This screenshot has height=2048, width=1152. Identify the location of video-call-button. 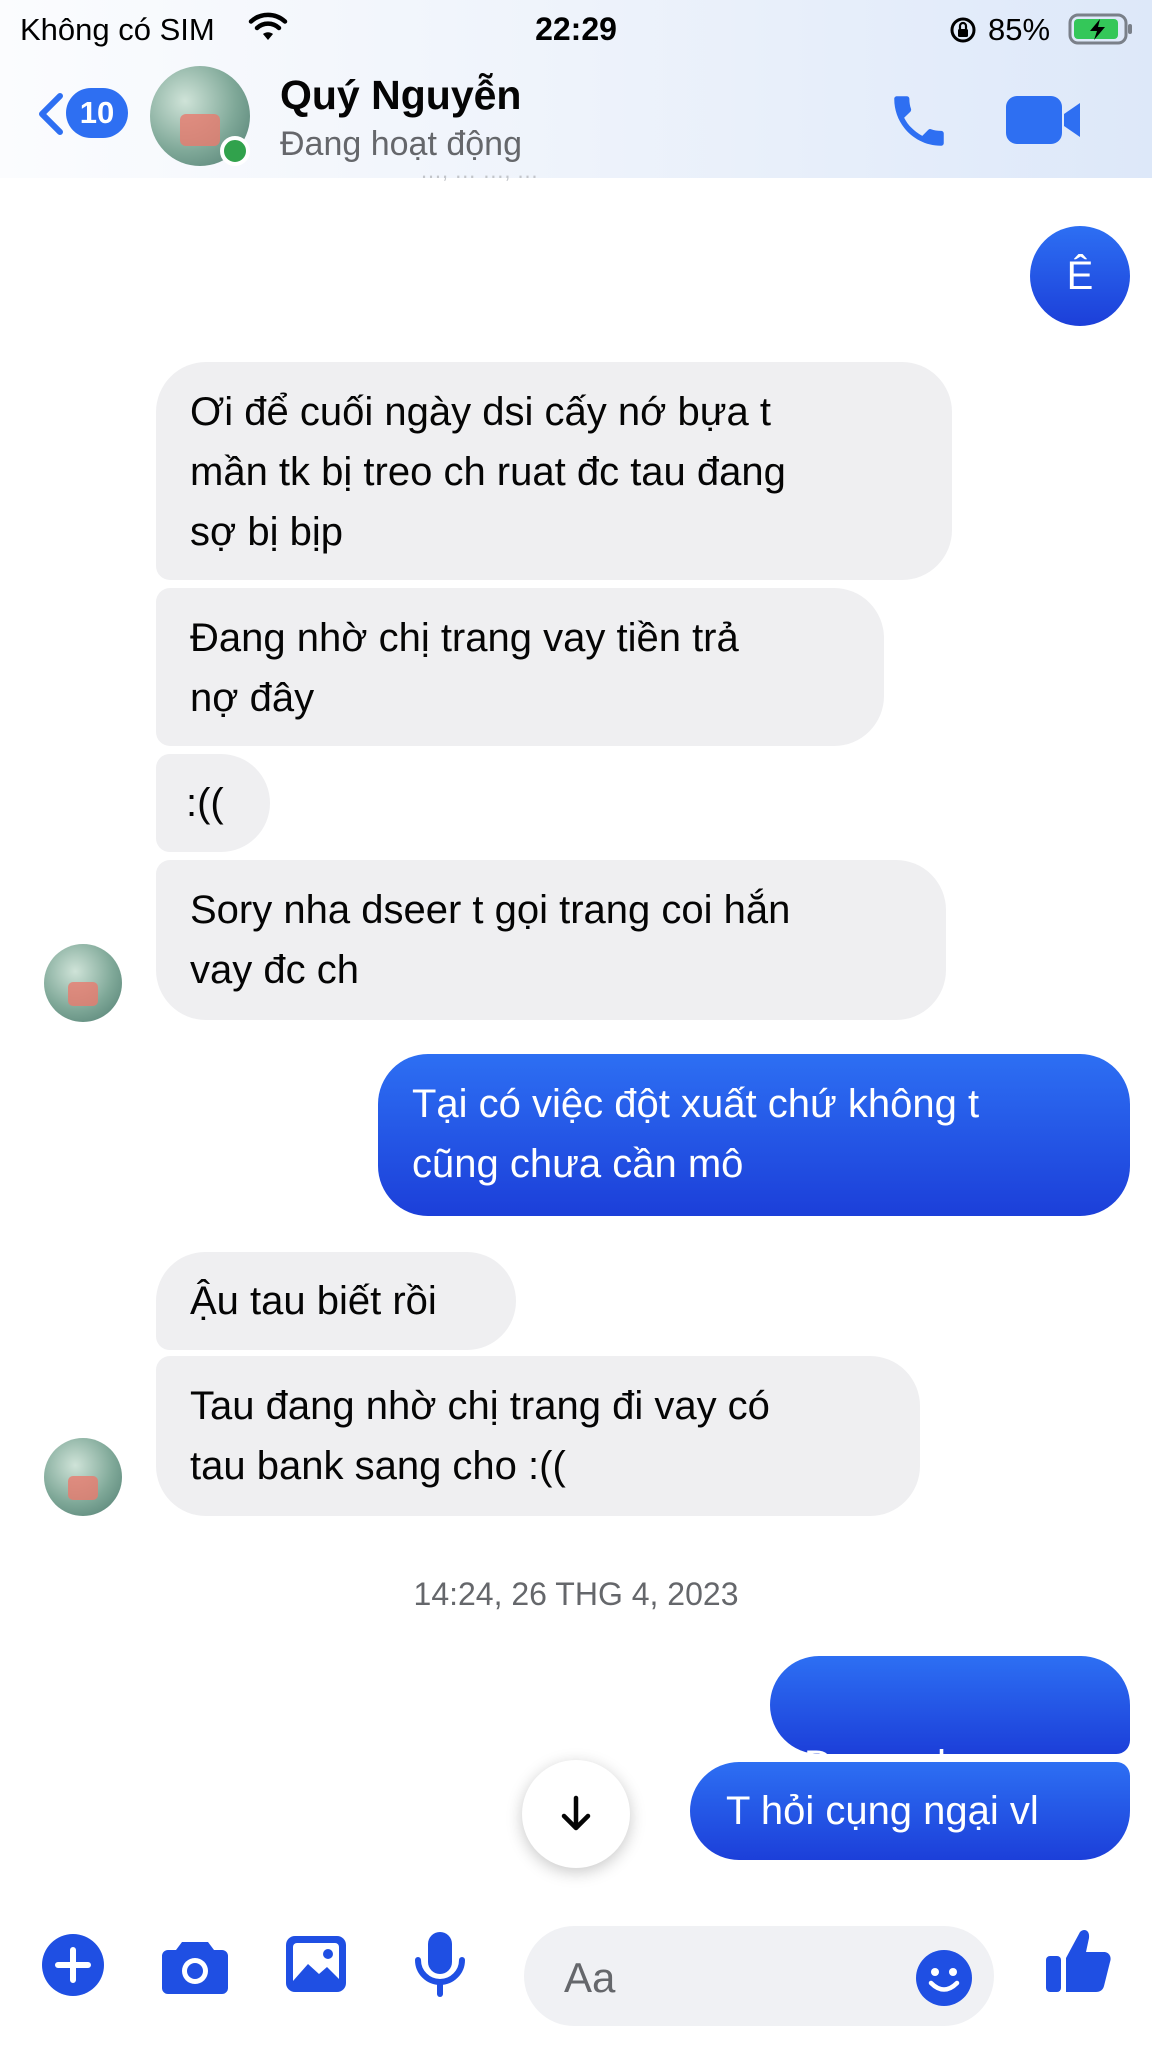
(1044, 120).